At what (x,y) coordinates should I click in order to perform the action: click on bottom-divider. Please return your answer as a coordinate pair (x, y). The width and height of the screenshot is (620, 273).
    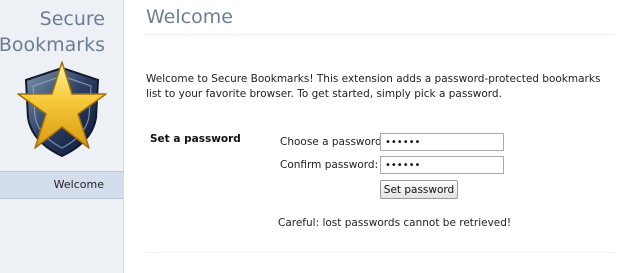
    Looking at the image, I should click on (381, 252).